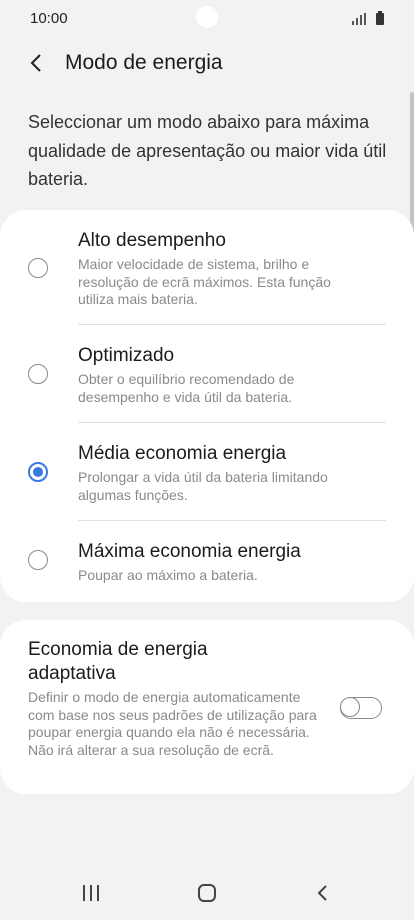 This screenshot has height=920, width=414. What do you see at coordinates (37, 63) in the screenshot?
I see `back-arrow-icon` at bounding box center [37, 63].